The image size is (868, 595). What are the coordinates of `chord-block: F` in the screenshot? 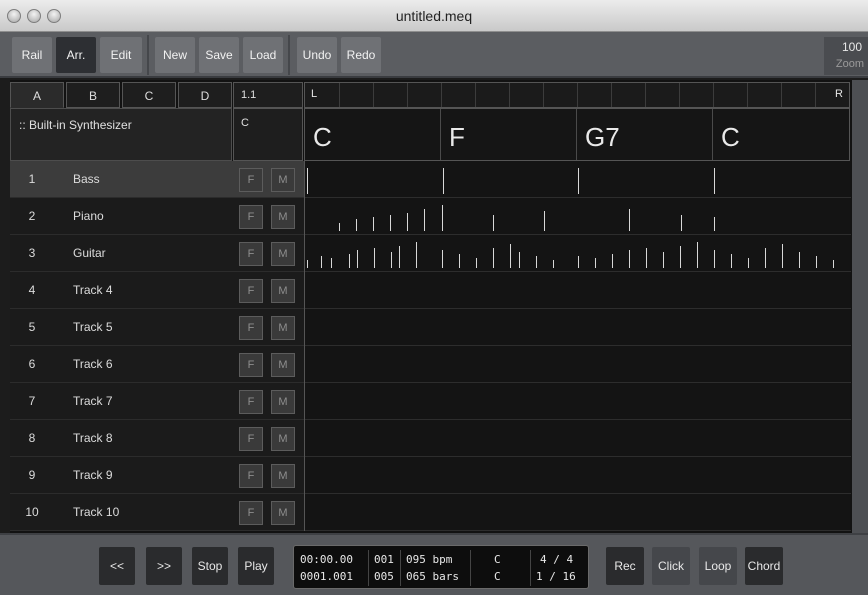 It's located at (509, 134).